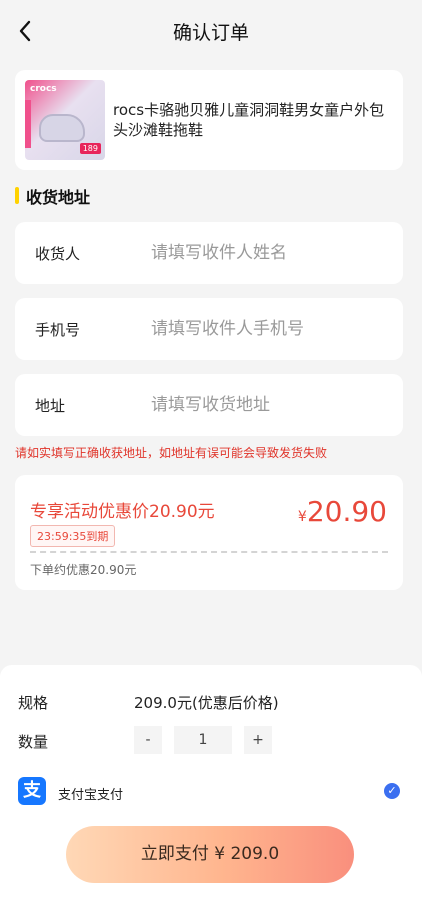  Describe the element at coordinates (258, 740) in the screenshot. I see `qty-plus-button: +` at that location.